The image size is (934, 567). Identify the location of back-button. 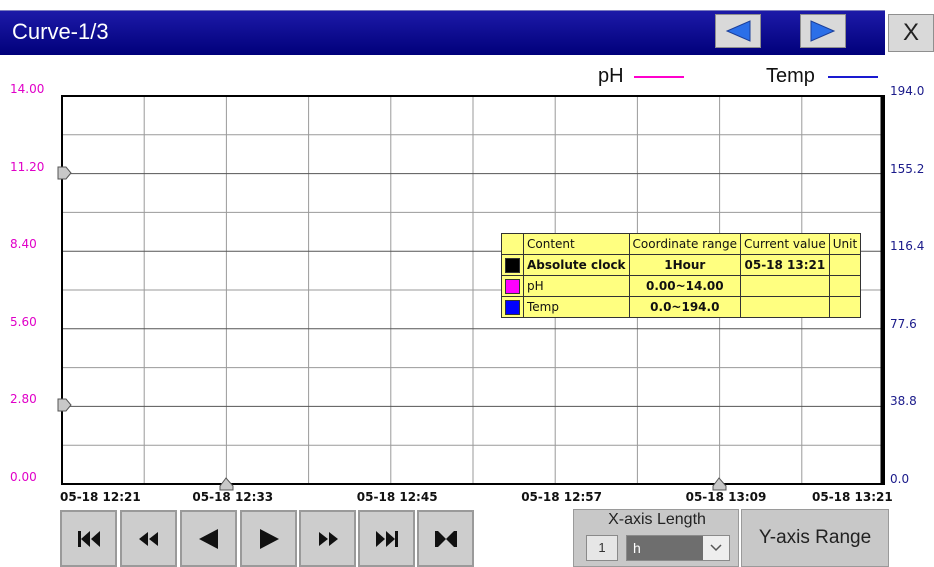
(208, 538).